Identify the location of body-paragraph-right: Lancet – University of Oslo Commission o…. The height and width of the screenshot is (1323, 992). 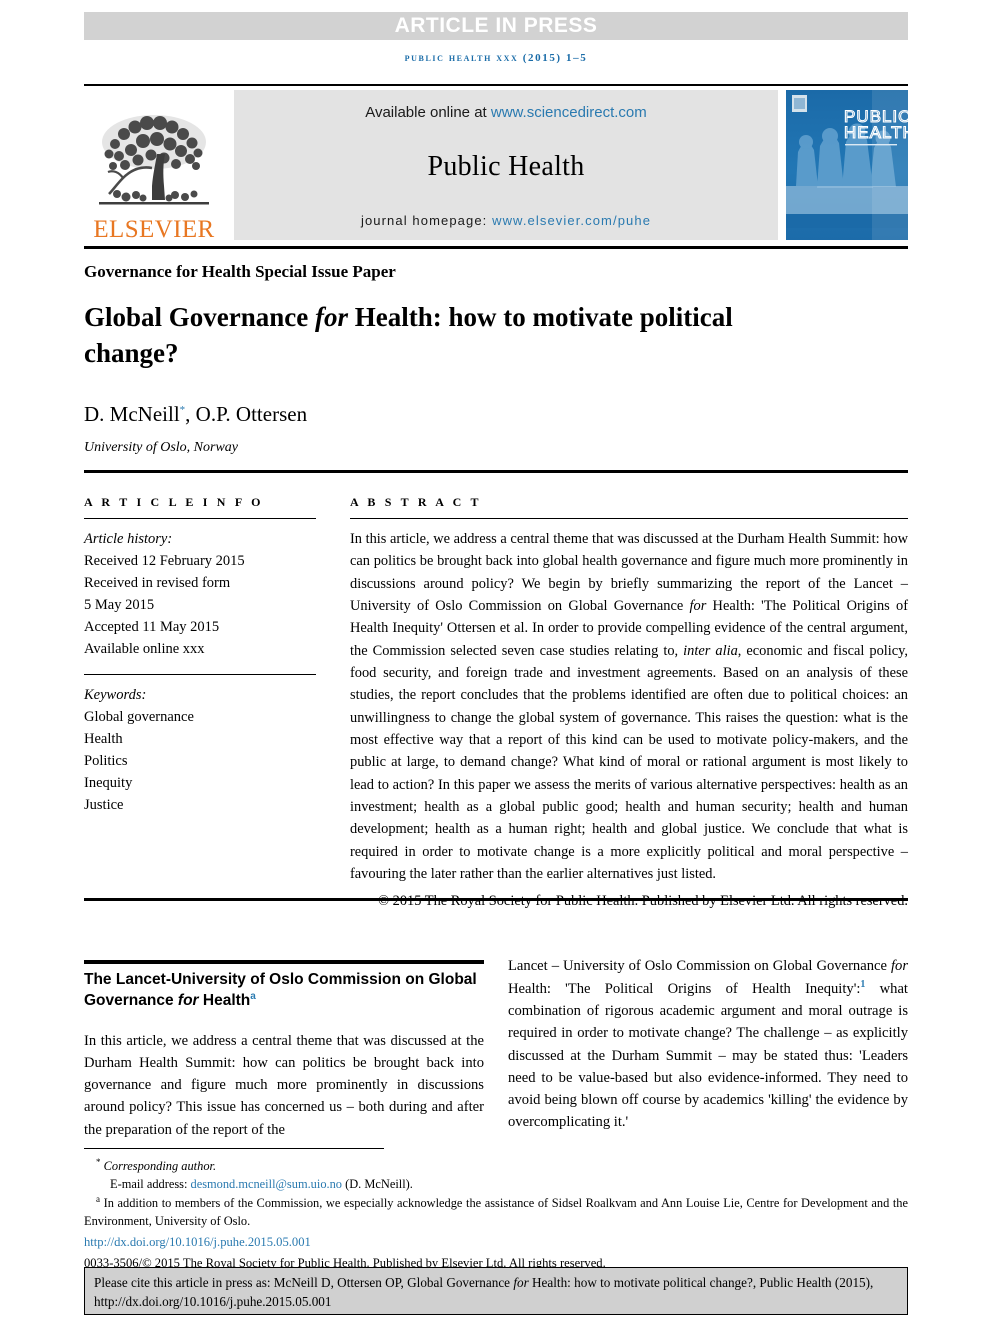
(708, 1044).